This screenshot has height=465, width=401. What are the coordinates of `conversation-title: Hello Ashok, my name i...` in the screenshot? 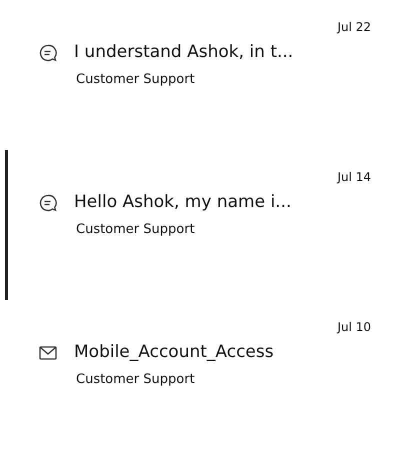 It's located at (183, 202).